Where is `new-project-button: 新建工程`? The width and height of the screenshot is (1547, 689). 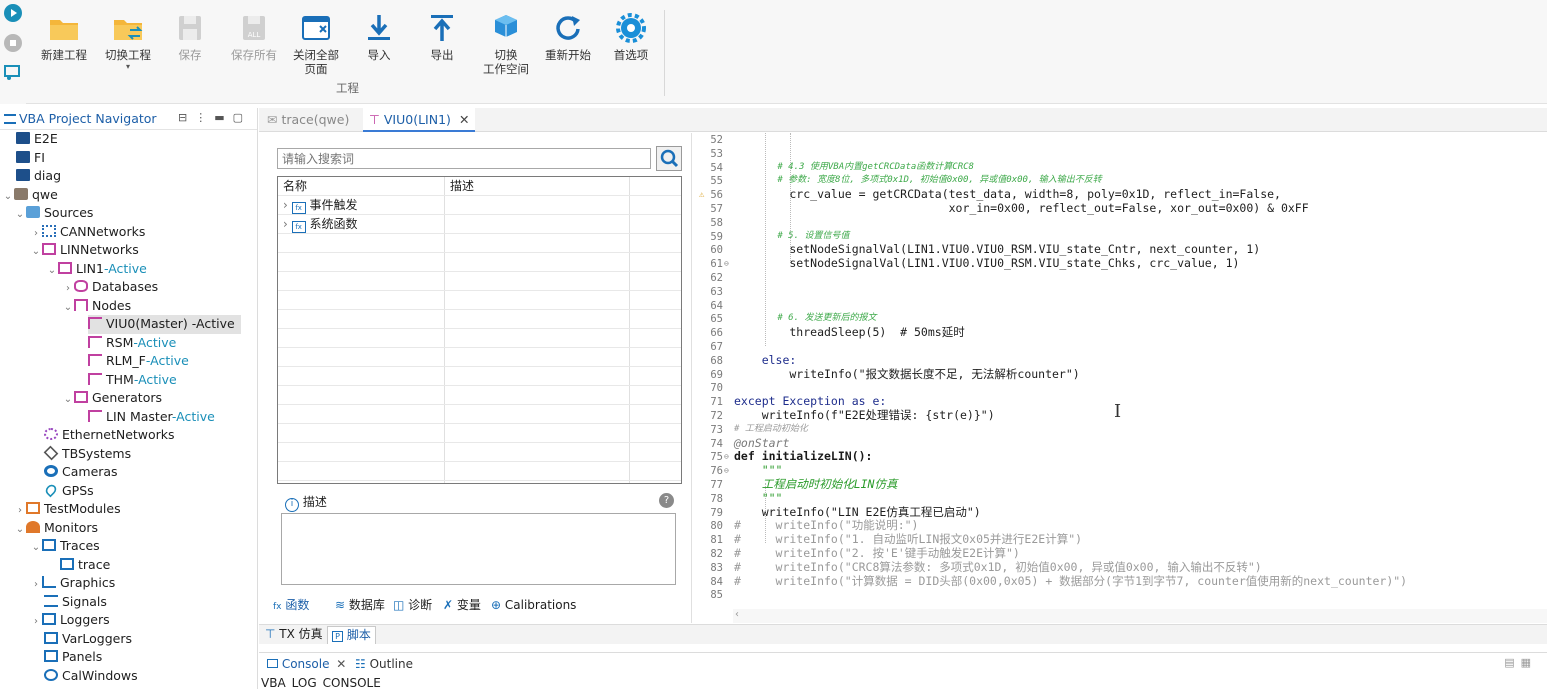 new-project-button: 新建工程 is located at coordinates (64, 35).